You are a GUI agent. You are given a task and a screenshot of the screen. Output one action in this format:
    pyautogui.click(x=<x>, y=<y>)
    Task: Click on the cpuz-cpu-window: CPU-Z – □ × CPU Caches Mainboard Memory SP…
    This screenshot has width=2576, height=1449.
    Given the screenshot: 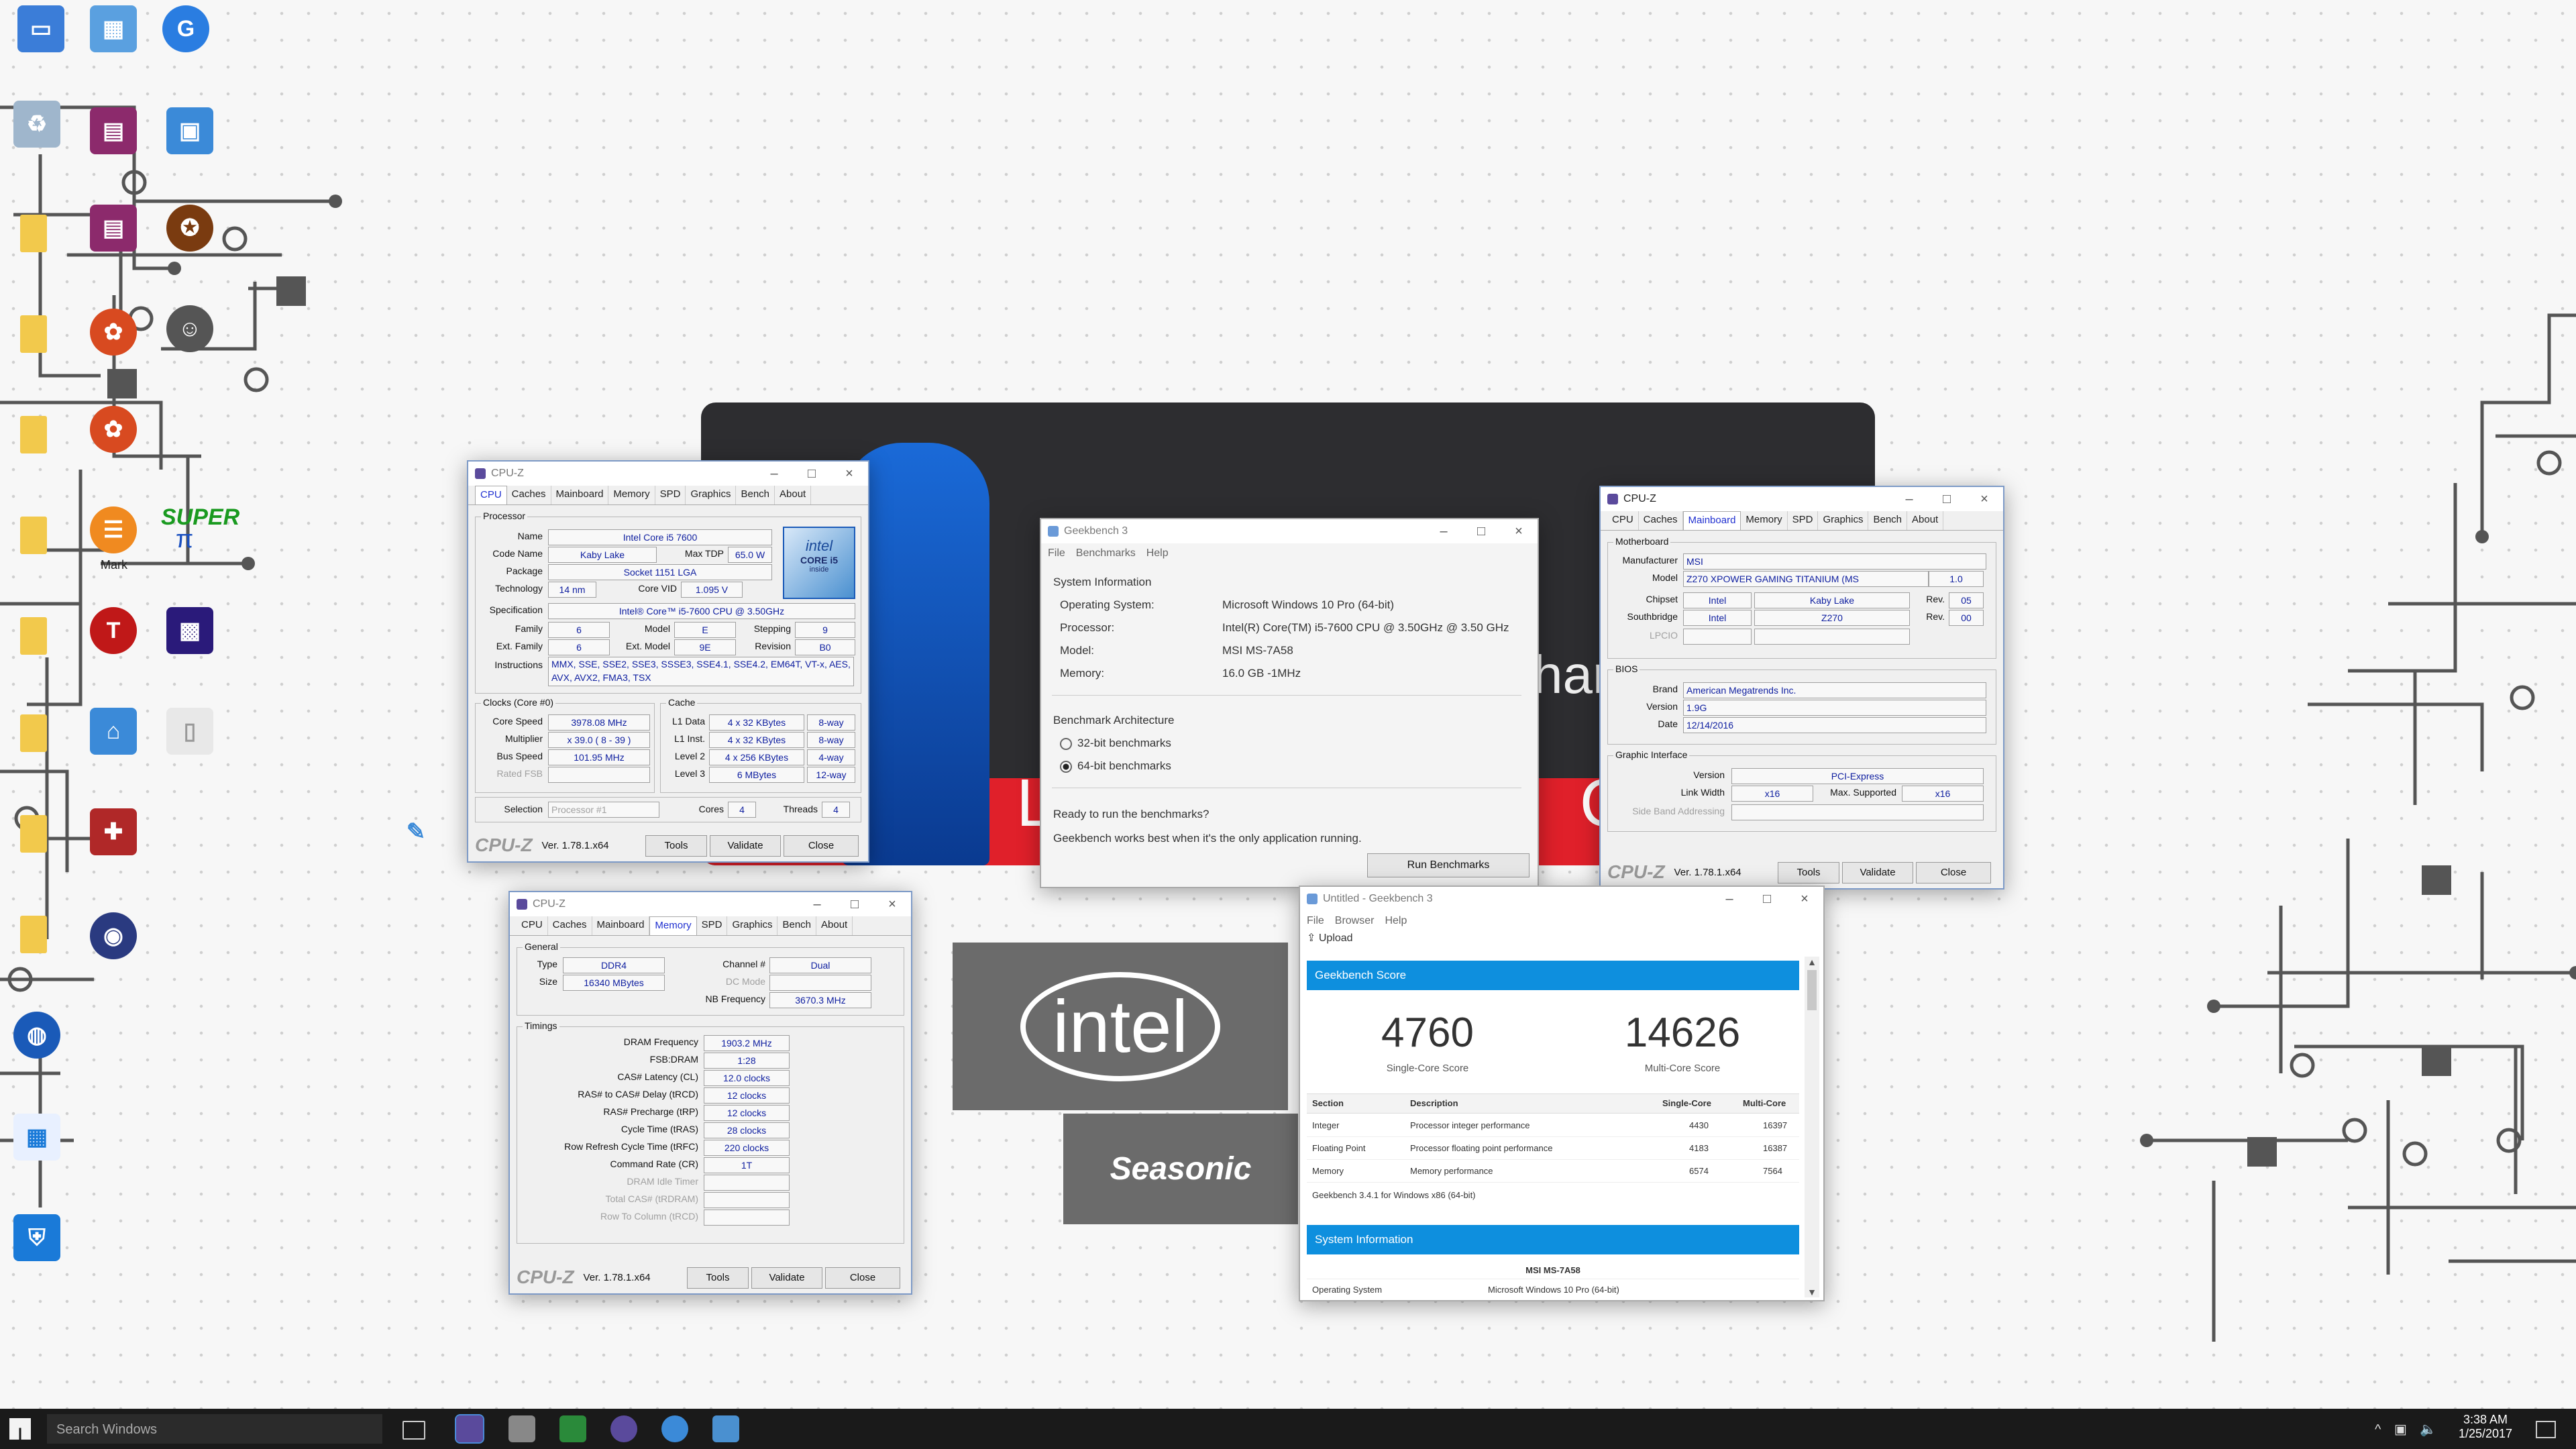 What is the action you would take?
    pyautogui.click(x=668, y=661)
    